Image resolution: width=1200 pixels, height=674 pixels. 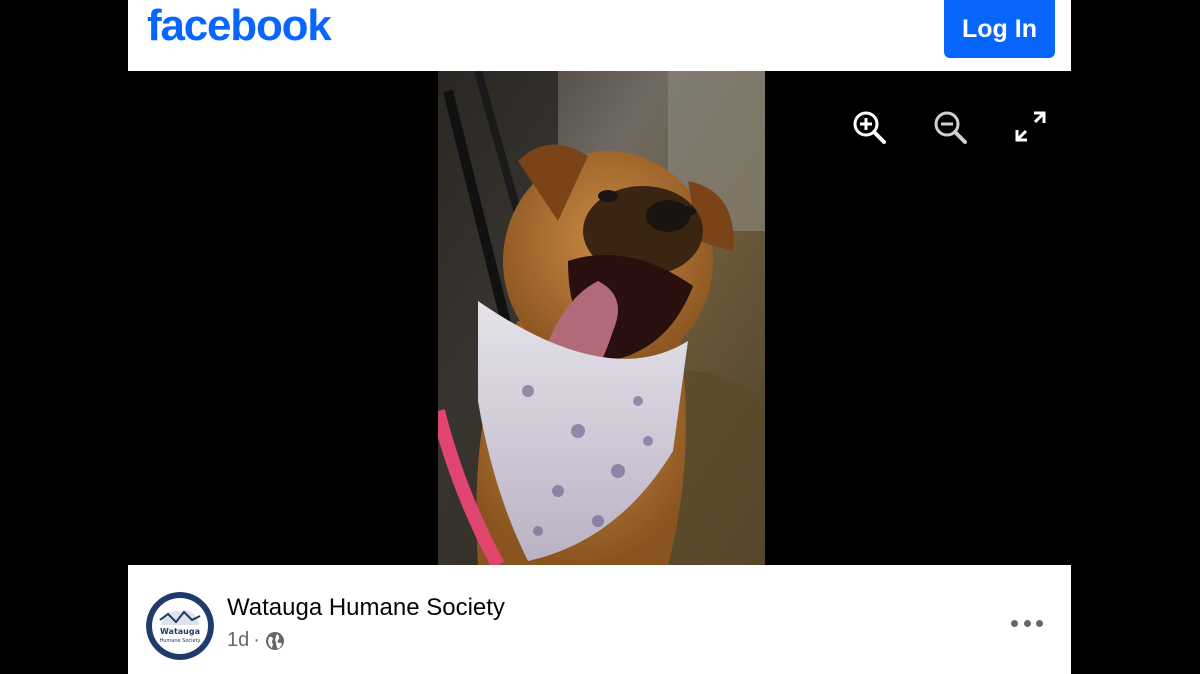 I want to click on facebook-logo: facebook, so click(x=239, y=27).